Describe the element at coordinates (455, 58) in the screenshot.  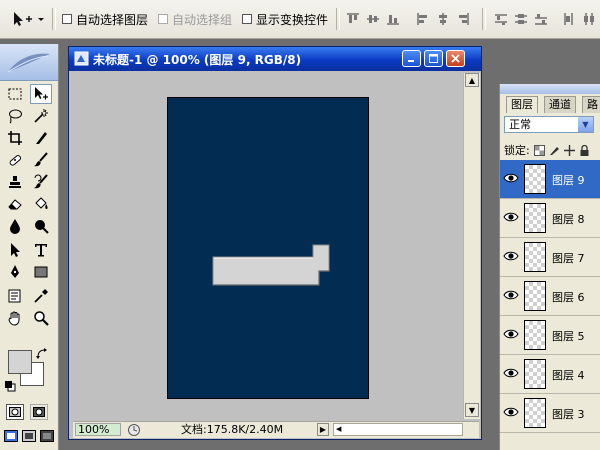
I see `close-button` at that location.